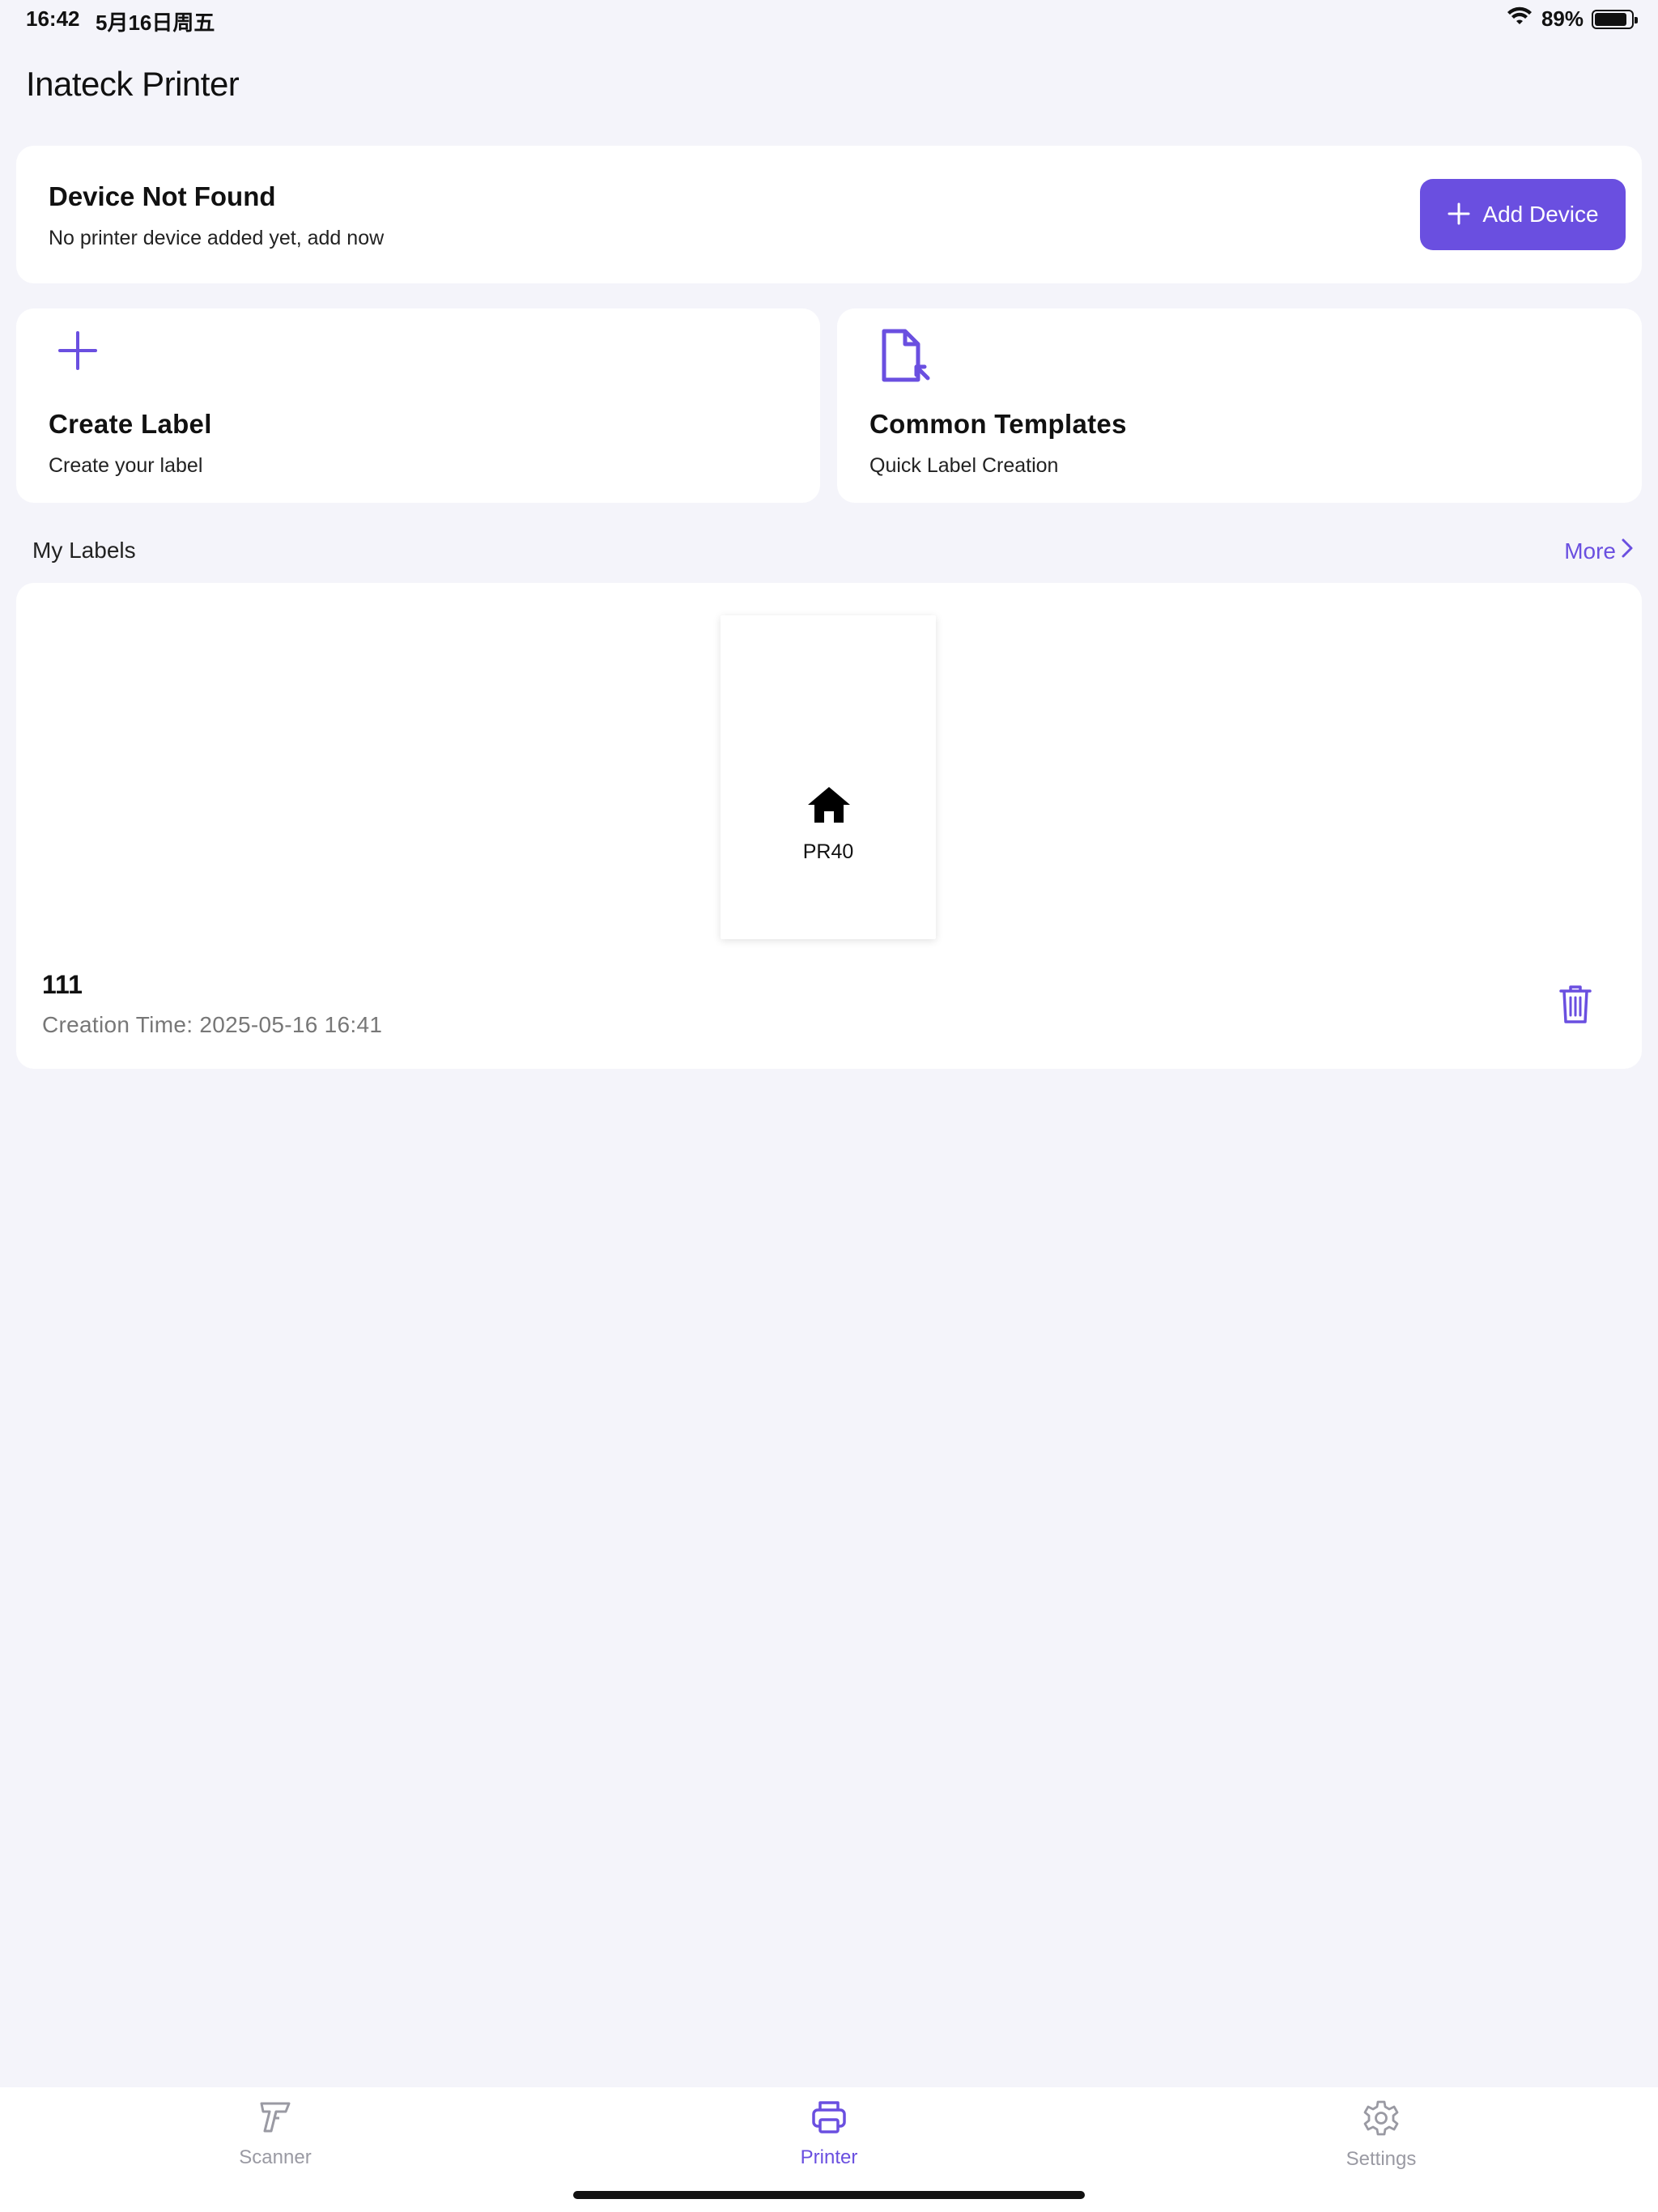 This screenshot has height=2212, width=1658. I want to click on status-date: 5月16日周五, so click(155, 23).